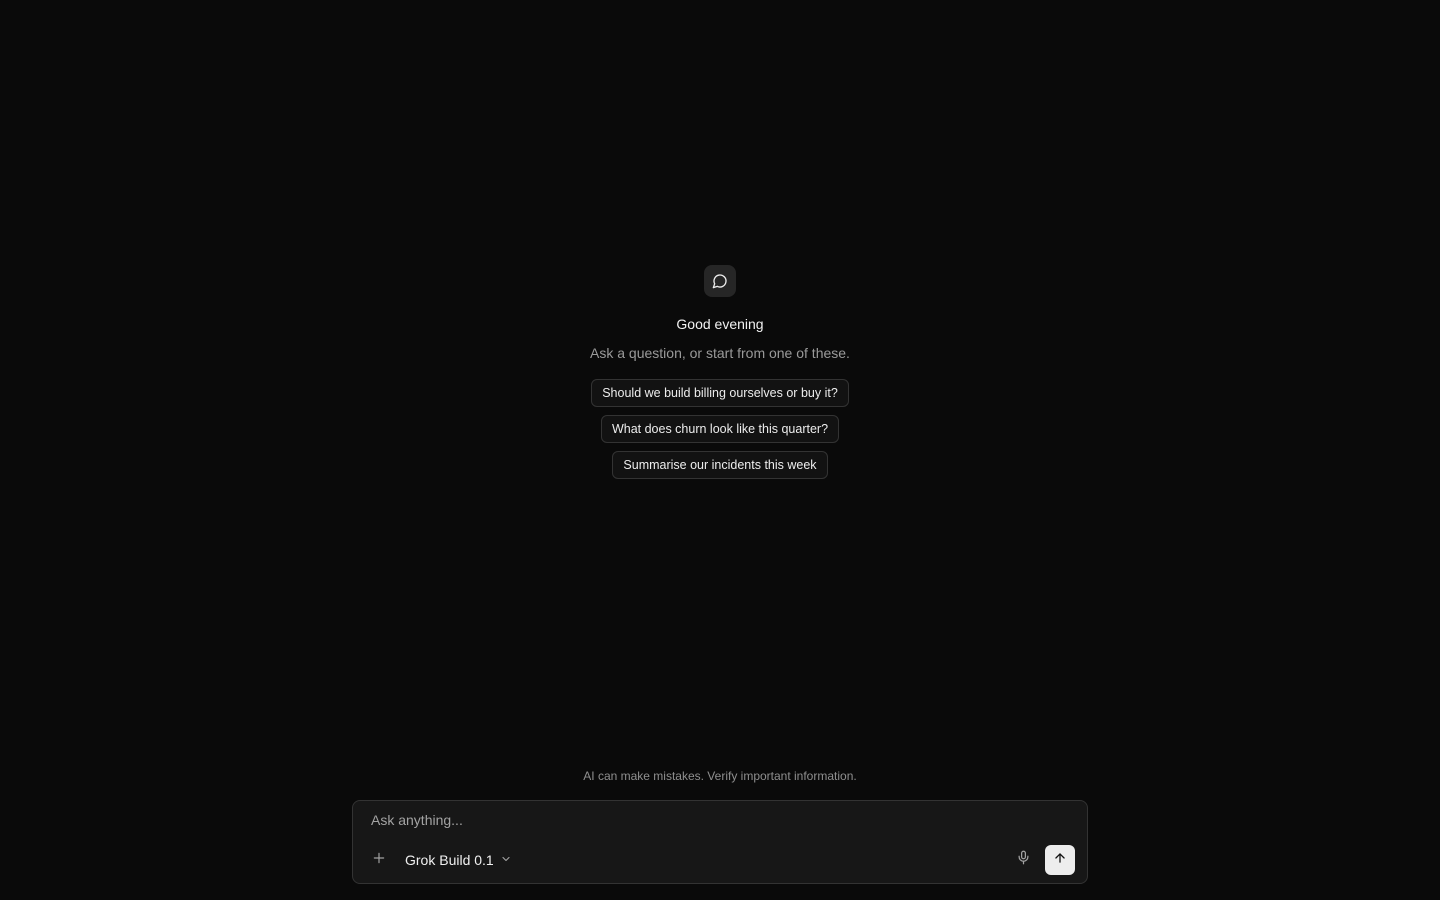 The height and width of the screenshot is (900, 1440). What do you see at coordinates (721, 860) in the screenshot?
I see `composer-toolbar: Grok Build 0.1` at bounding box center [721, 860].